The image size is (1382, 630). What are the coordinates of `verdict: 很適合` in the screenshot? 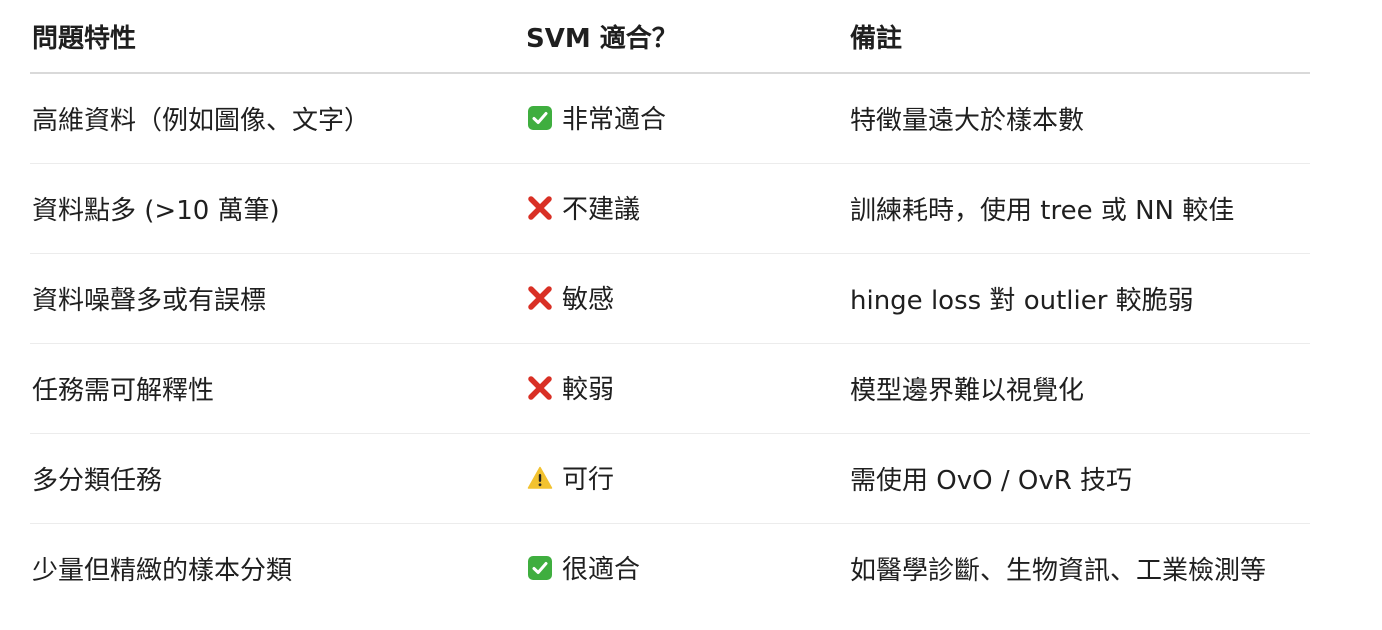 It's located at (583, 567).